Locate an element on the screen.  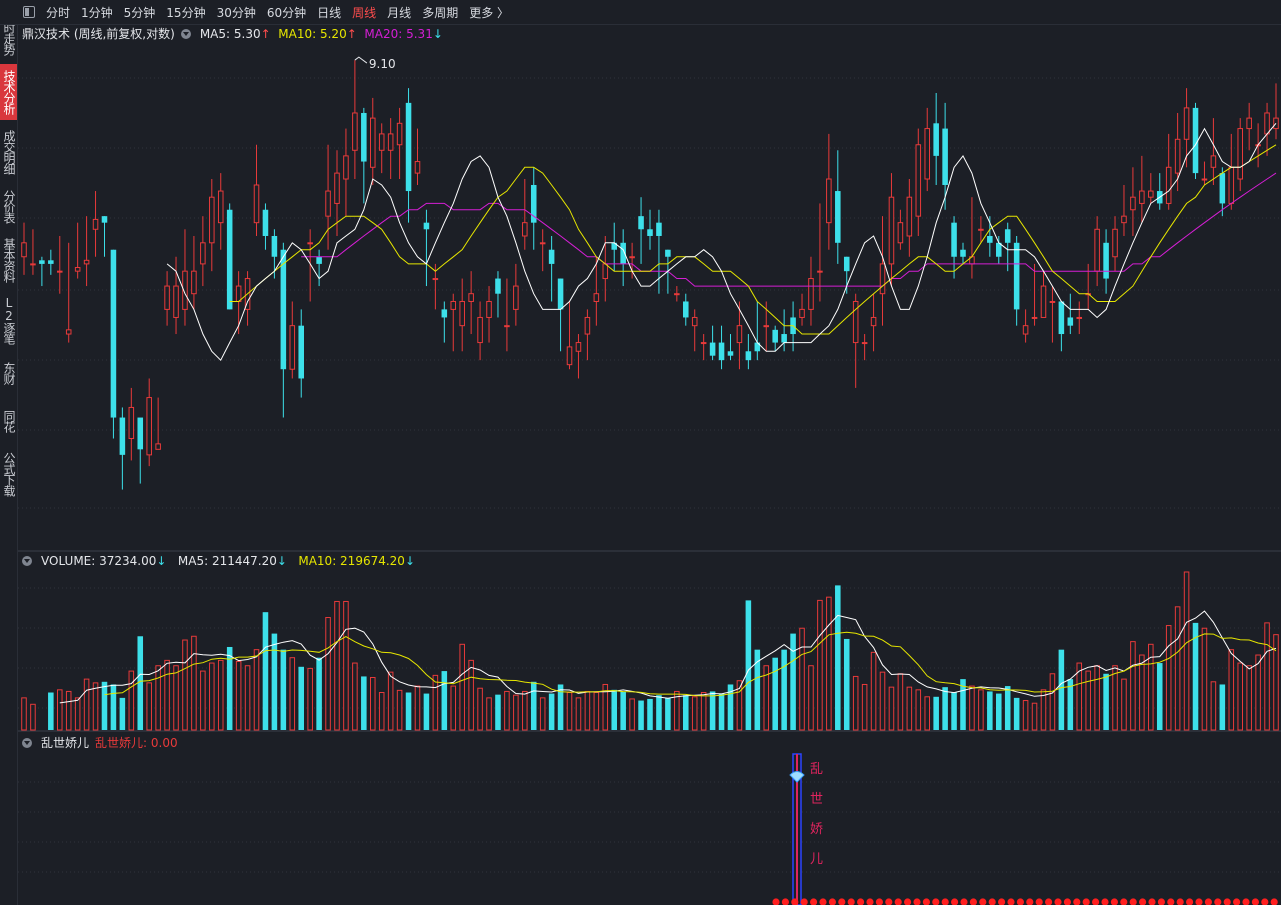
signal-label-char: 世 is located at coordinates (816, 799).